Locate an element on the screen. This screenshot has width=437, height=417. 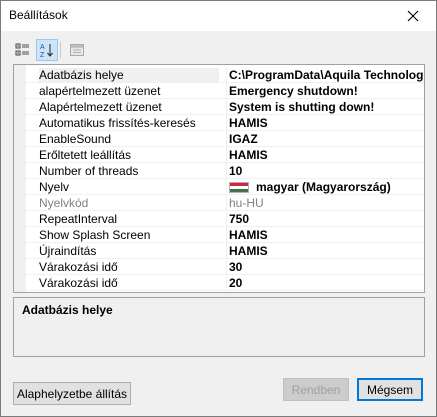
property-row: EnableSound IGAZ is located at coordinates (225, 139).